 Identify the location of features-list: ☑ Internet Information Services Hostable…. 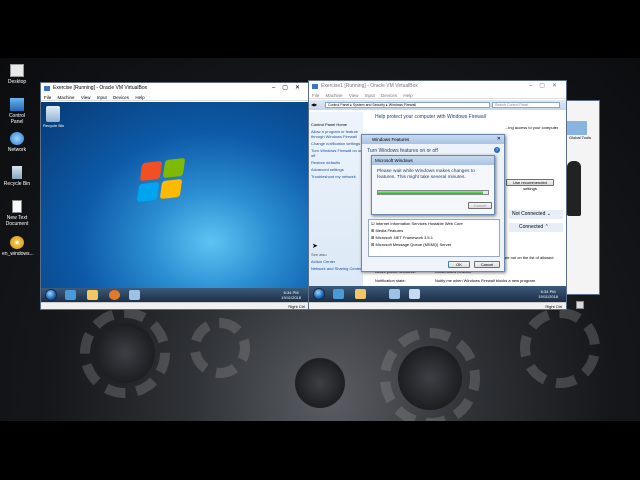
(434, 238).